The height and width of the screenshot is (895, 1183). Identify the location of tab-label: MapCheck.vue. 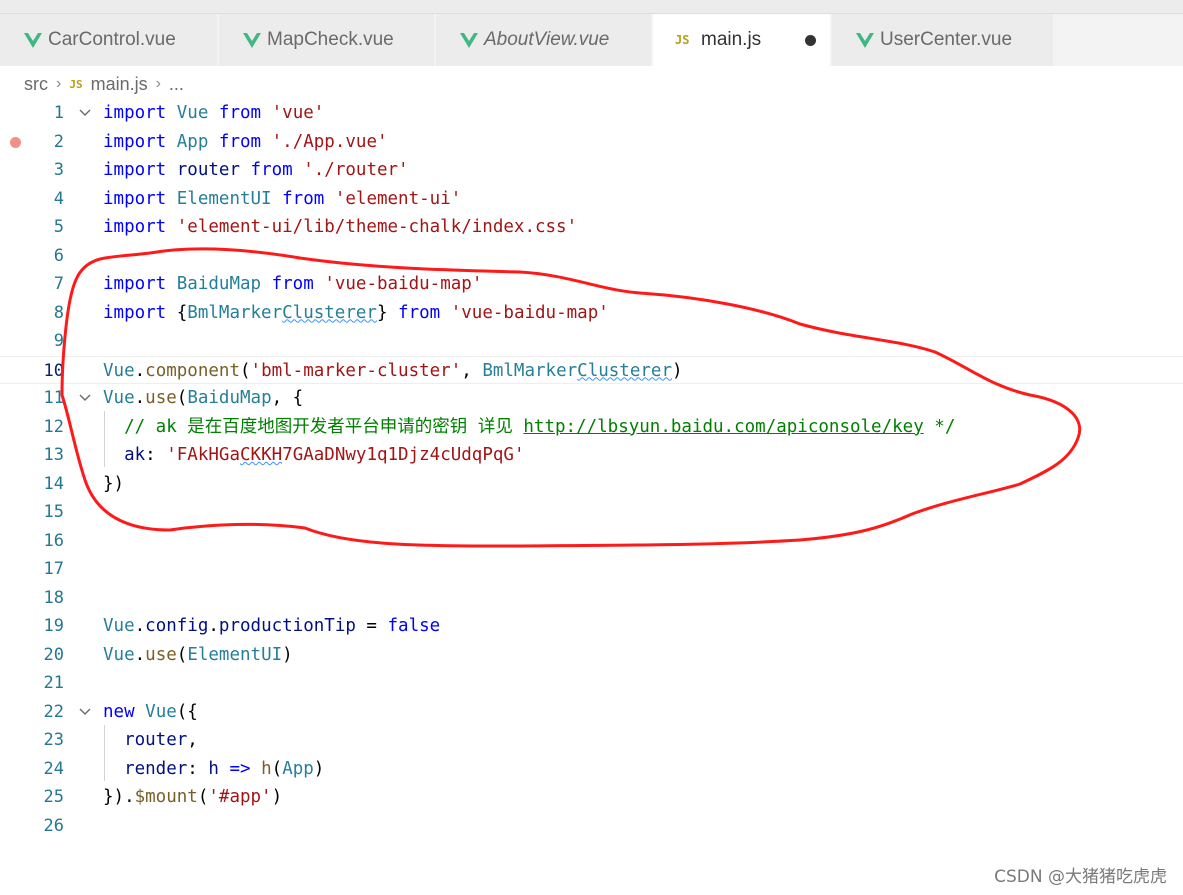
(330, 39).